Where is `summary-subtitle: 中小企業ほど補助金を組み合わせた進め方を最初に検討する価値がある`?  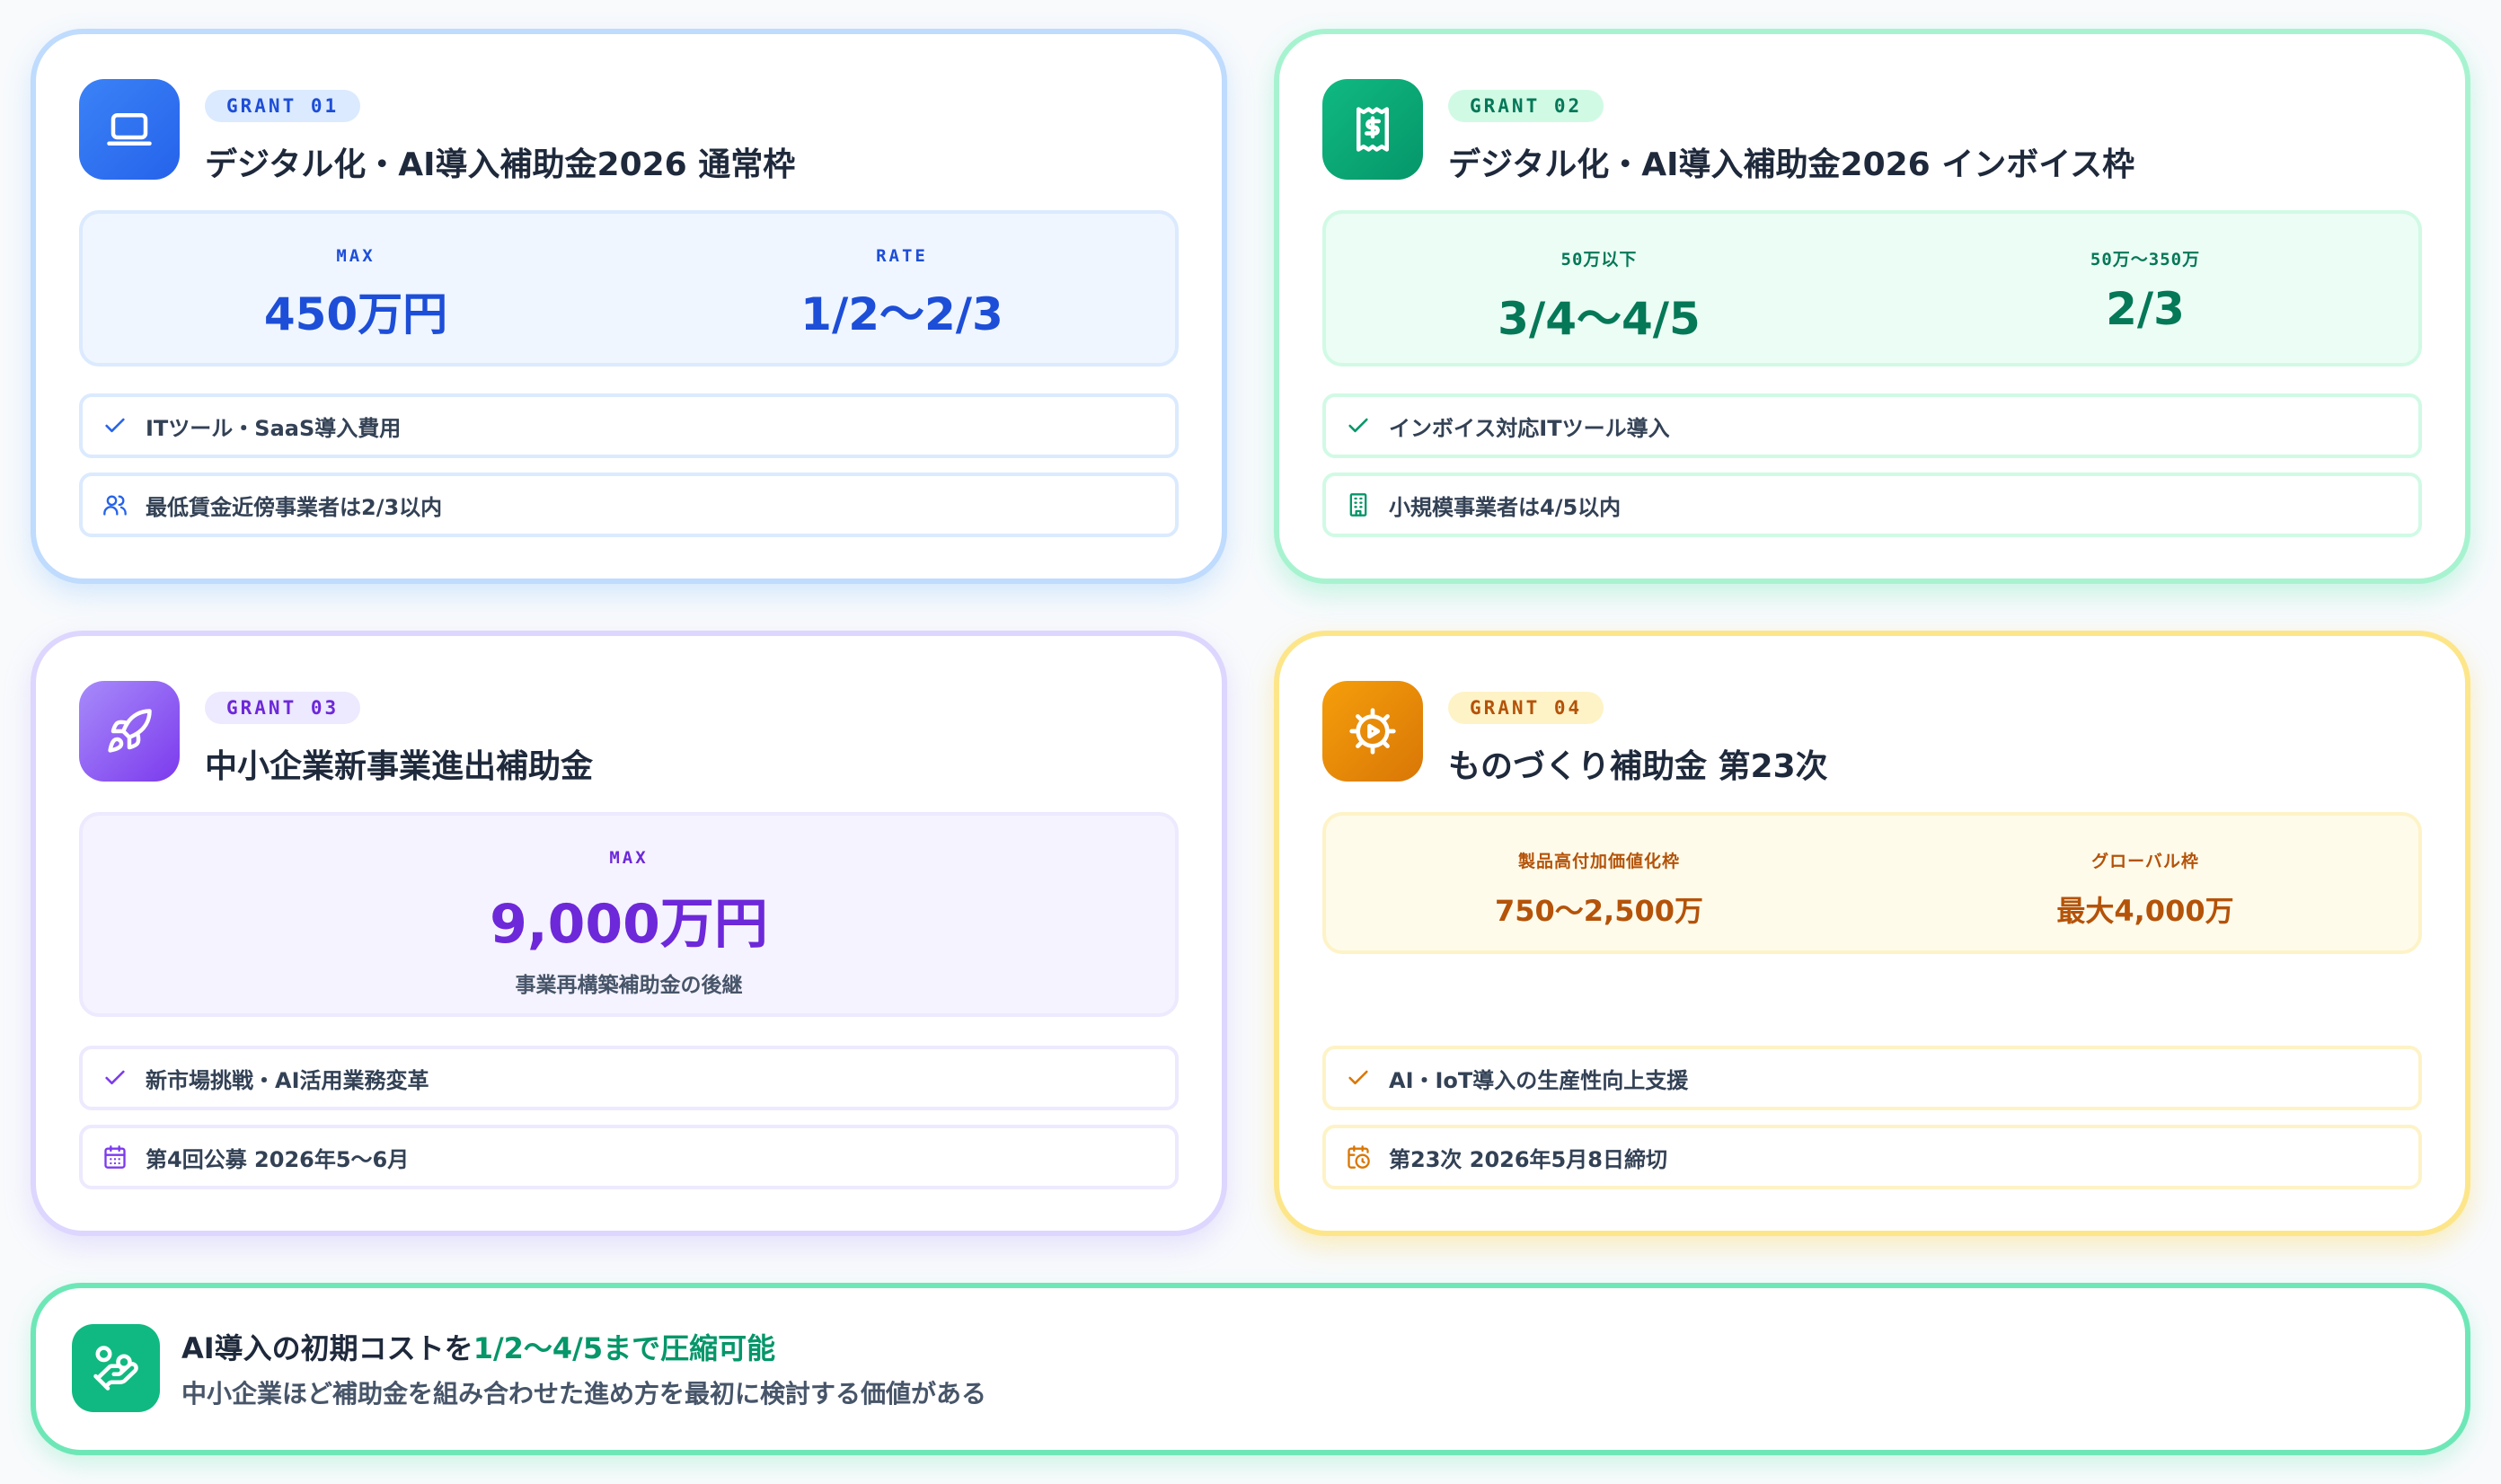
summary-subtitle: 中小企業ほど補助金を組み合わせた進め方を最初に検討する価値がある is located at coordinates (584, 1394).